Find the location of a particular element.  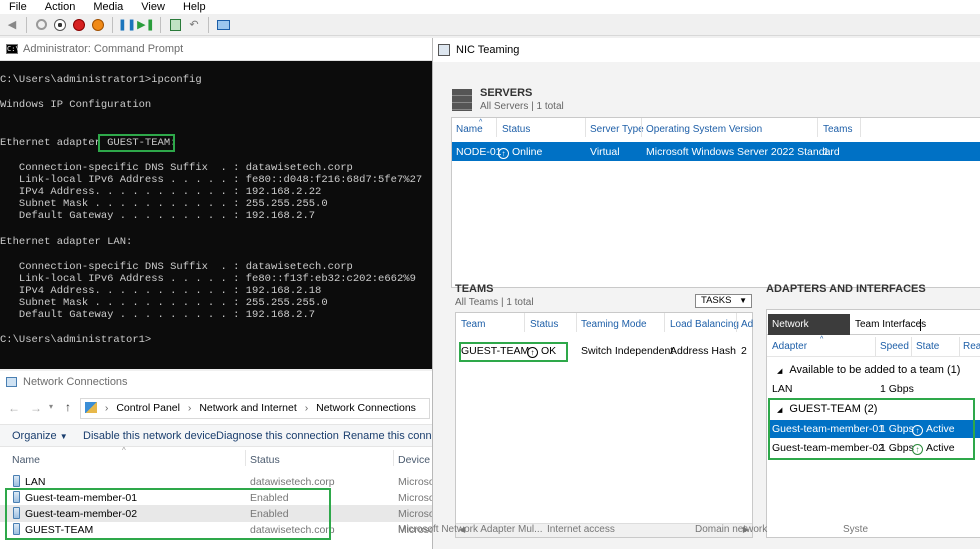

col-header-status: Status is located at coordinates (265, 460).